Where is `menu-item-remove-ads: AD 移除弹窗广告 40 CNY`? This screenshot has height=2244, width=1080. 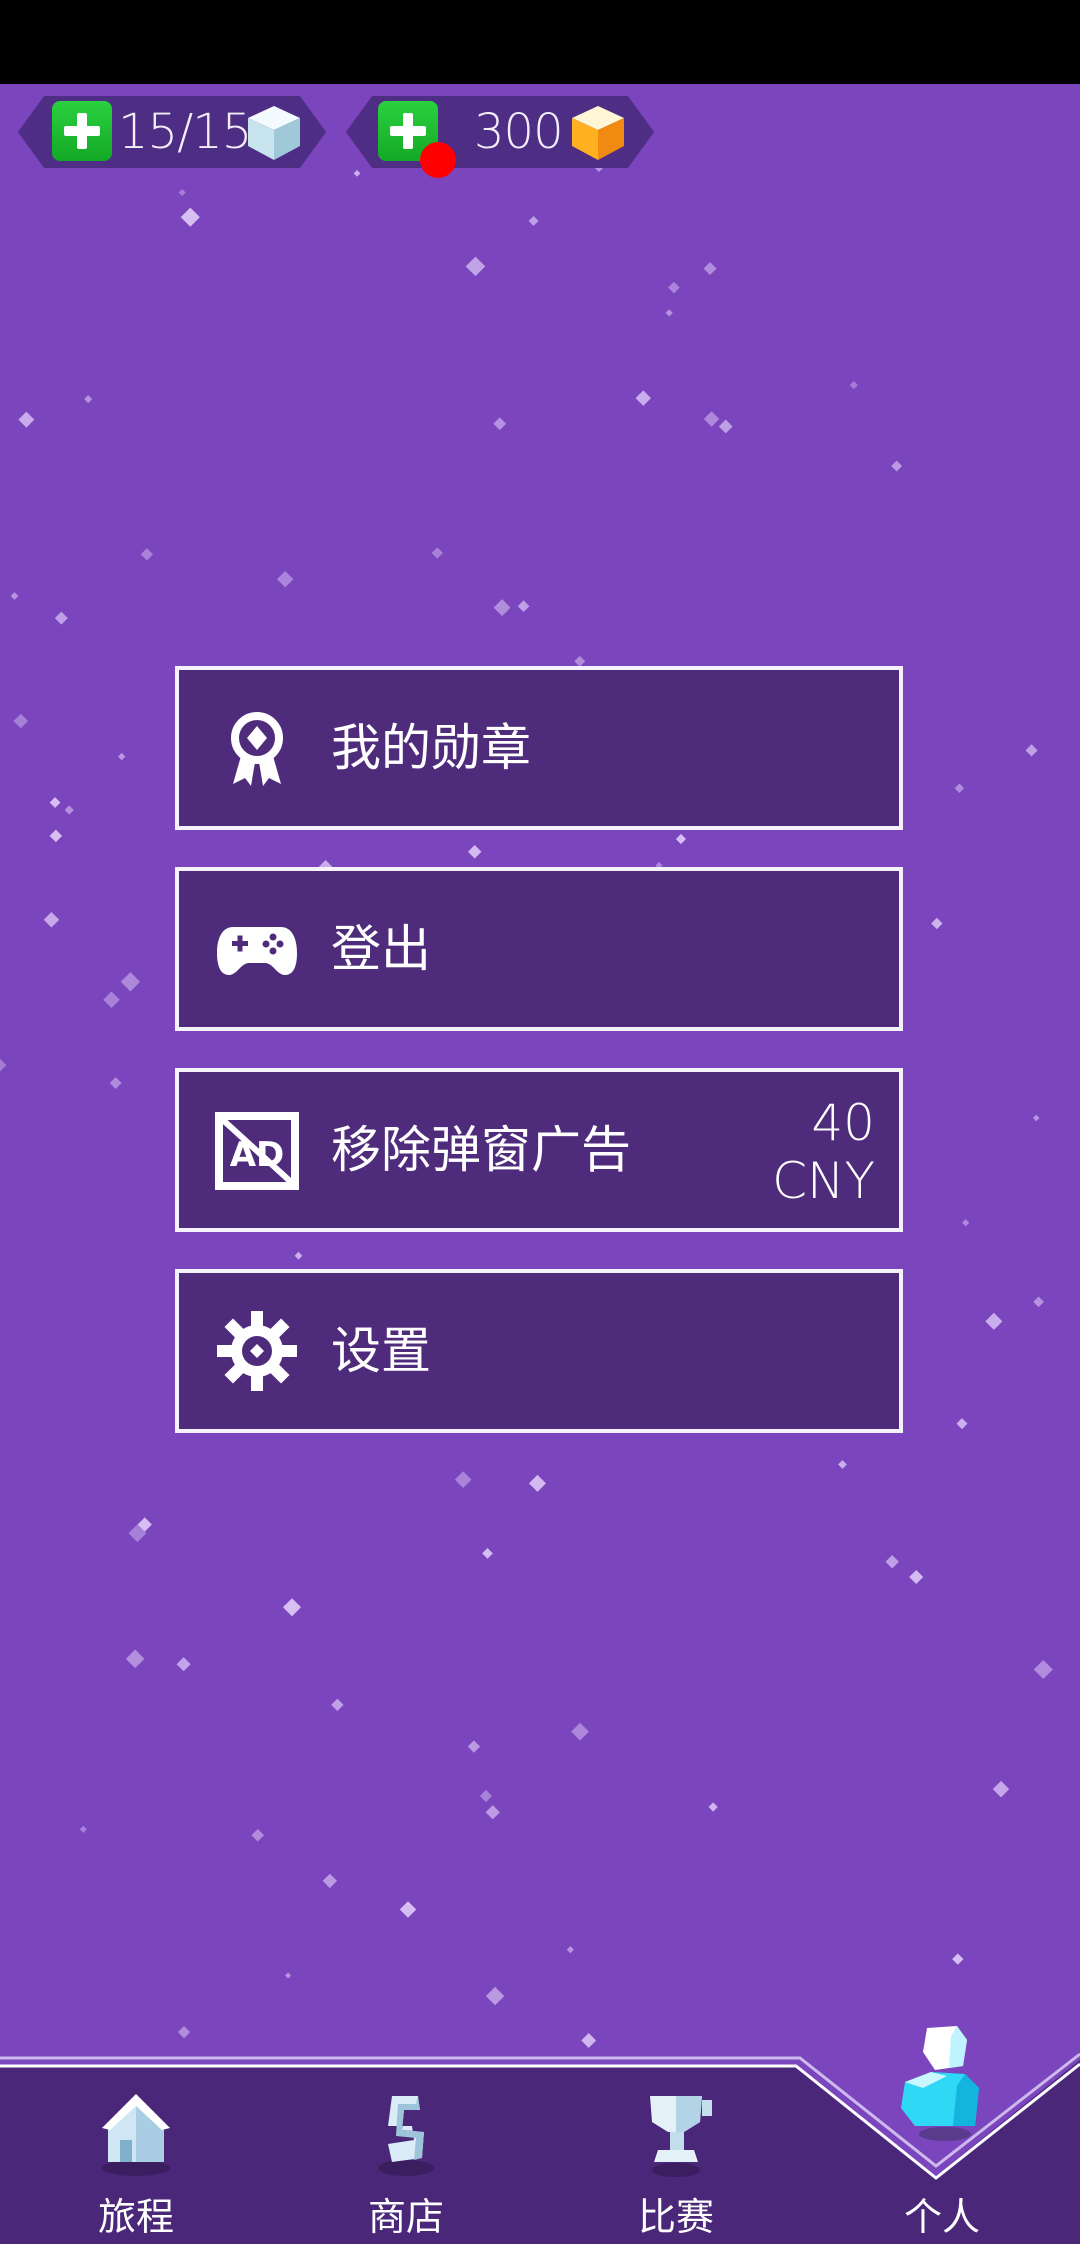 menu-item-remove-ads: AD 移除弹窗广告 40 CNY is located at coordinates (539, 1150).